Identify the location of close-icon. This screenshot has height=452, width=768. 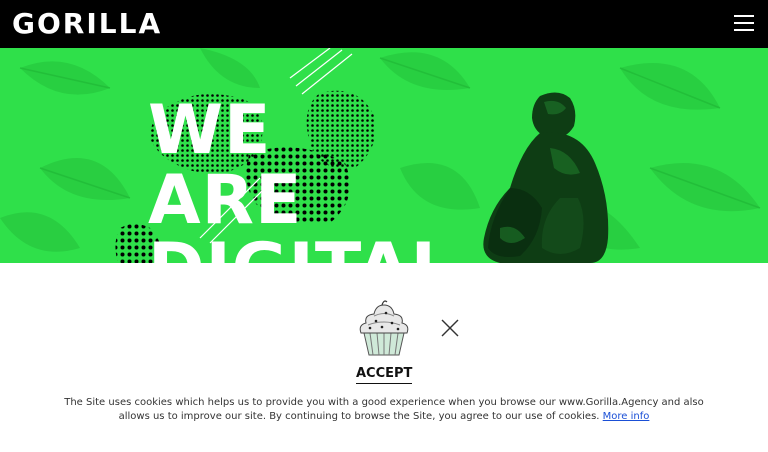
(450, 328).